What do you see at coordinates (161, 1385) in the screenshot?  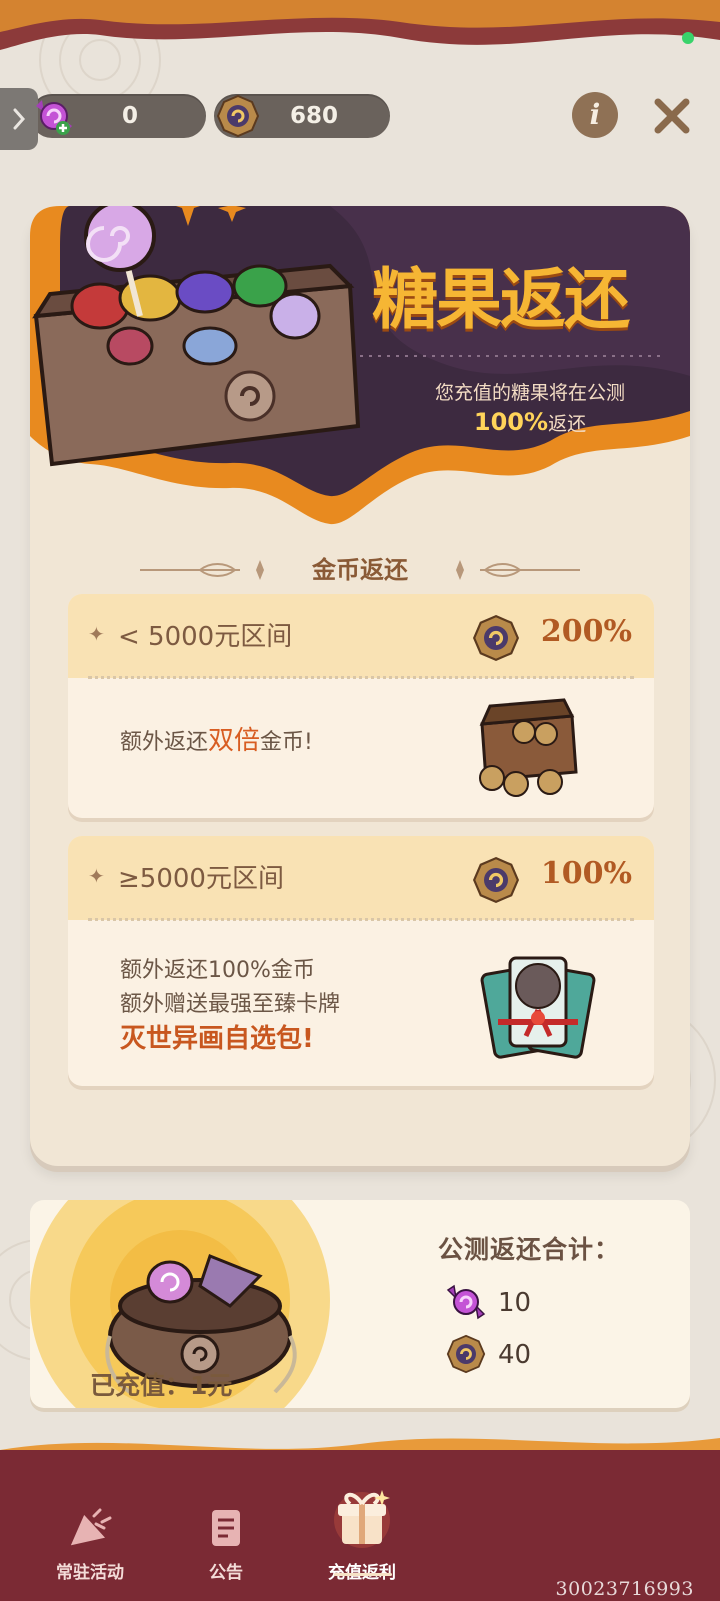 I see `charged-amount: 已充值：1元` at bounding box center [161, 1385].